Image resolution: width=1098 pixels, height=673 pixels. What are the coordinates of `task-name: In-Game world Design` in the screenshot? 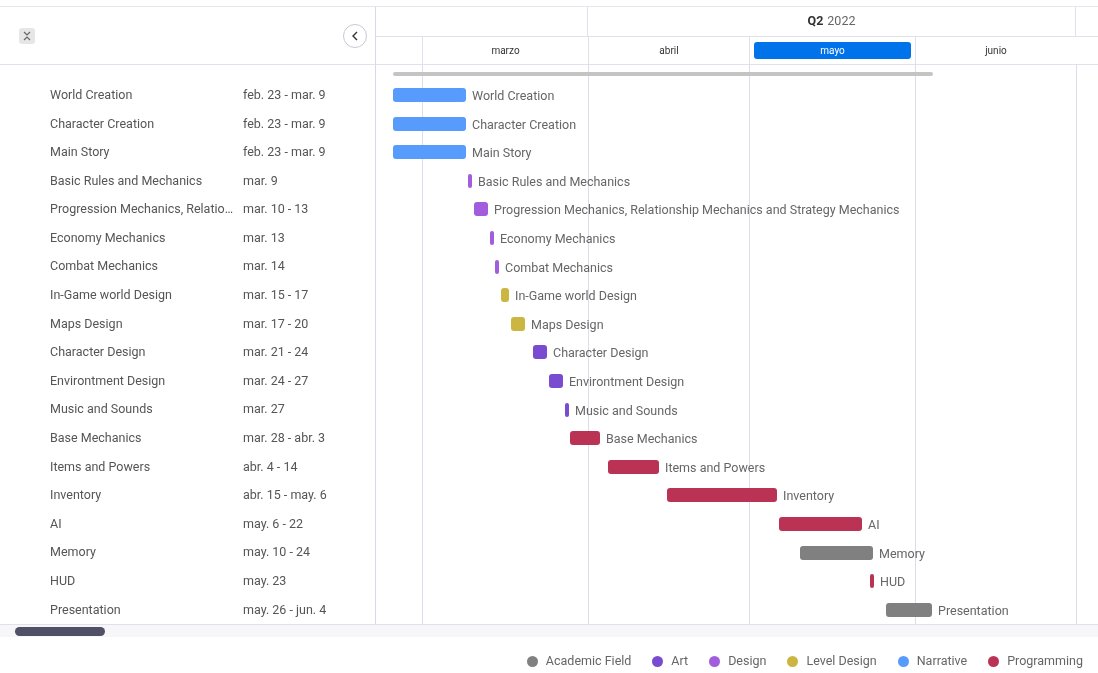 It's located at (111, 295).